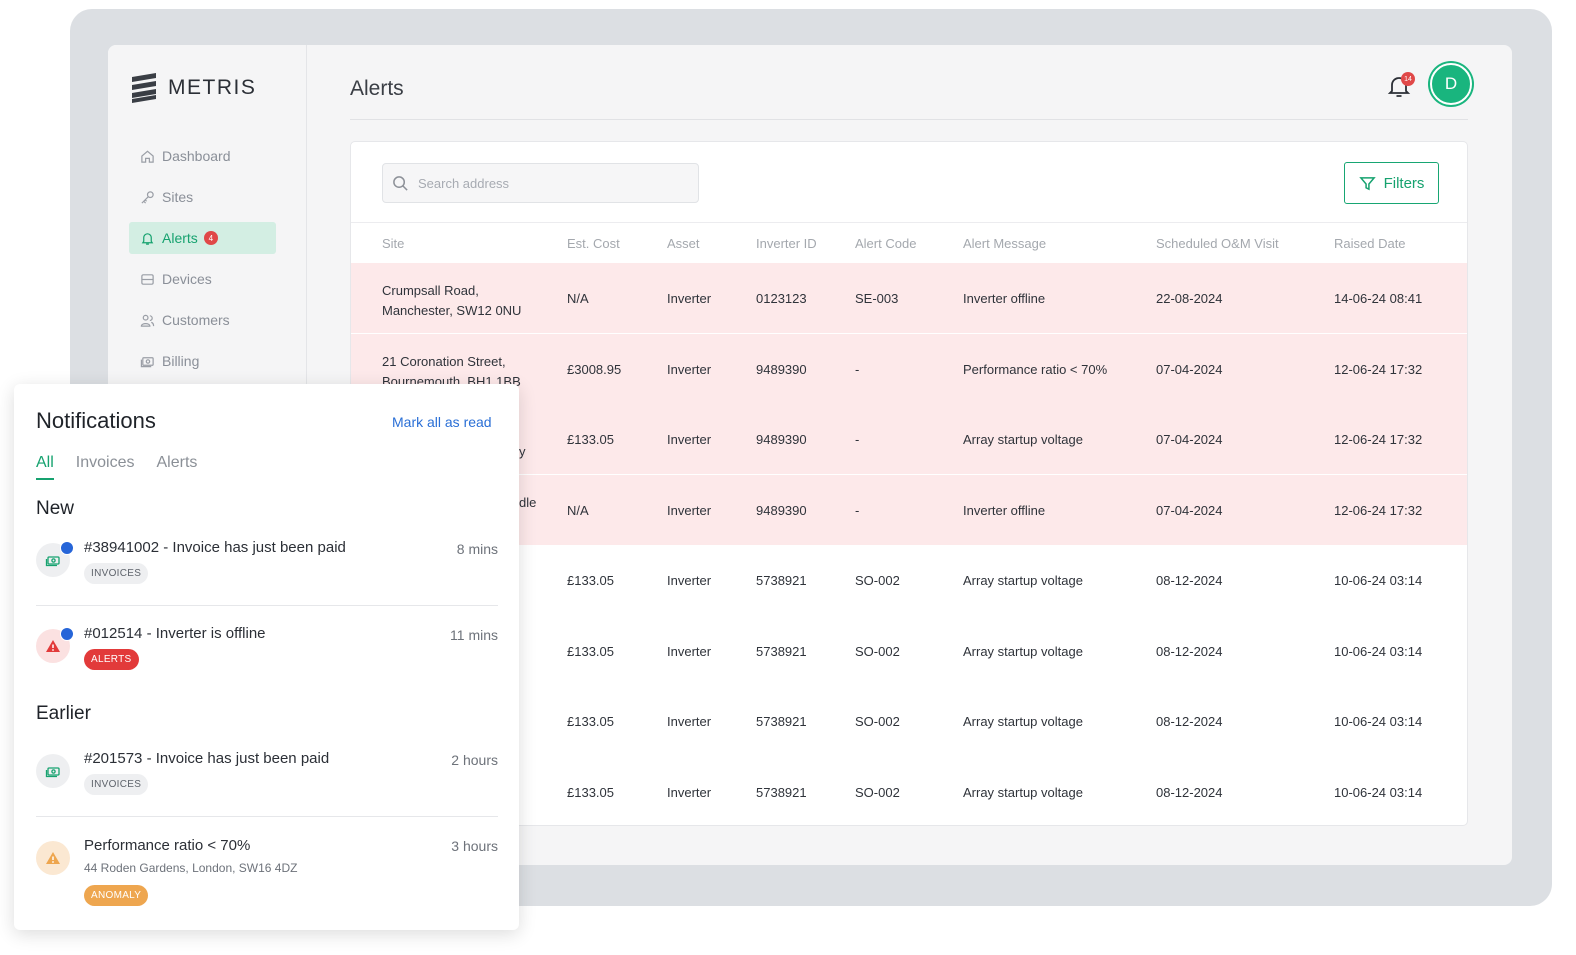 The width and height of the screenshot is (1576, 955). I want to click on column-header-alert-message: Alert Message, so click(1004, 243).